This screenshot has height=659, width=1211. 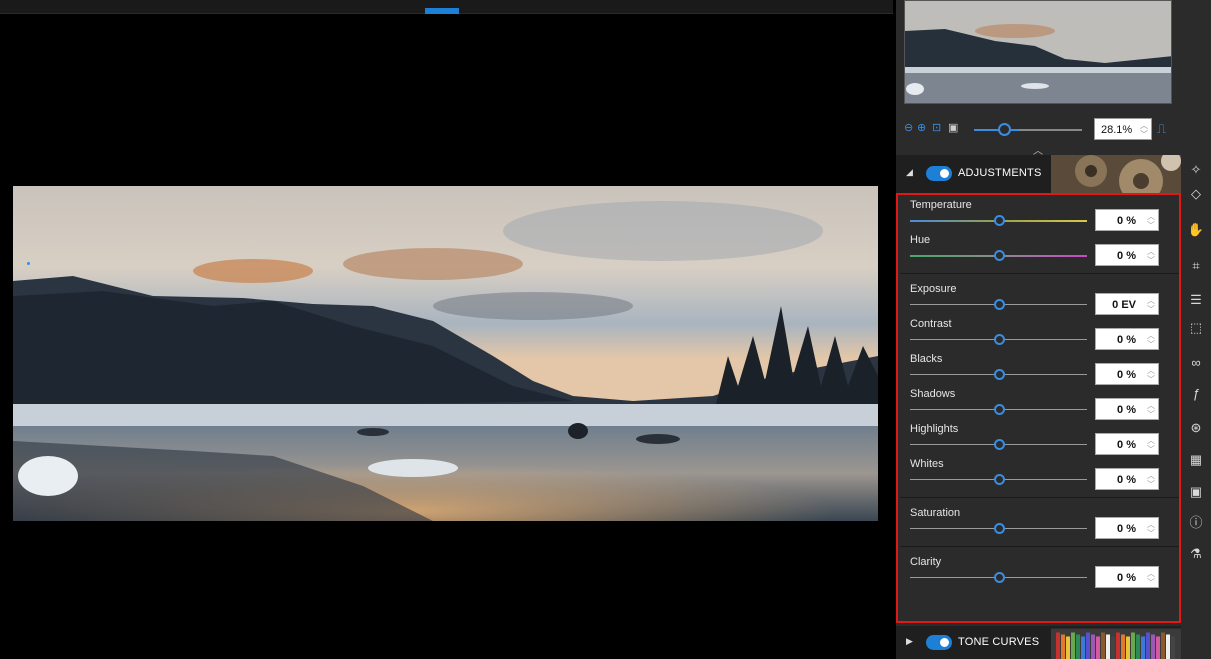 What do you see at coordinates (1038, 440) in the screenshot?
I see `adjustment-row-highlights: Highlights 0 % ︿ ﹀` at bounding box center [1038, 440].